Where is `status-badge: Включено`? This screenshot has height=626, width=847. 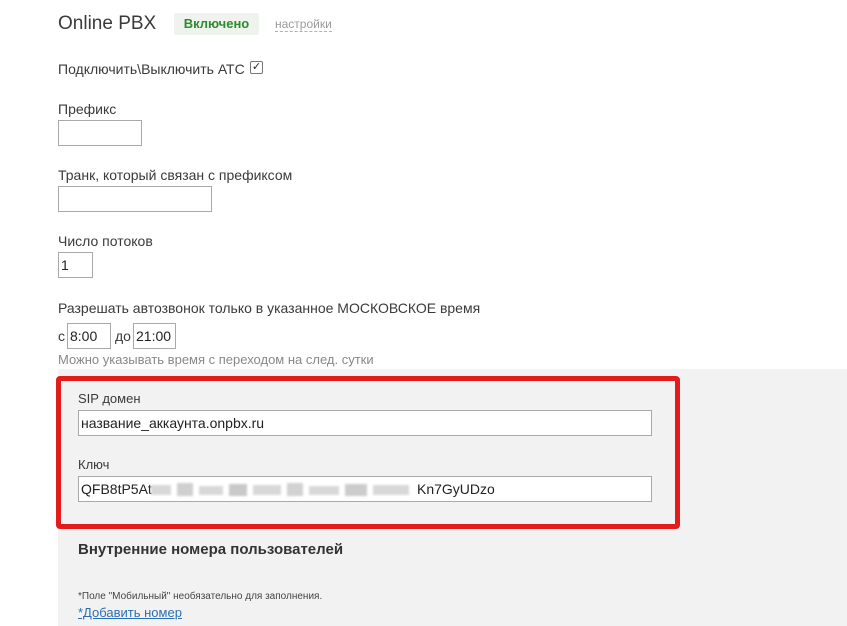 status-badge: Включено is located at coordinates (216, 24).